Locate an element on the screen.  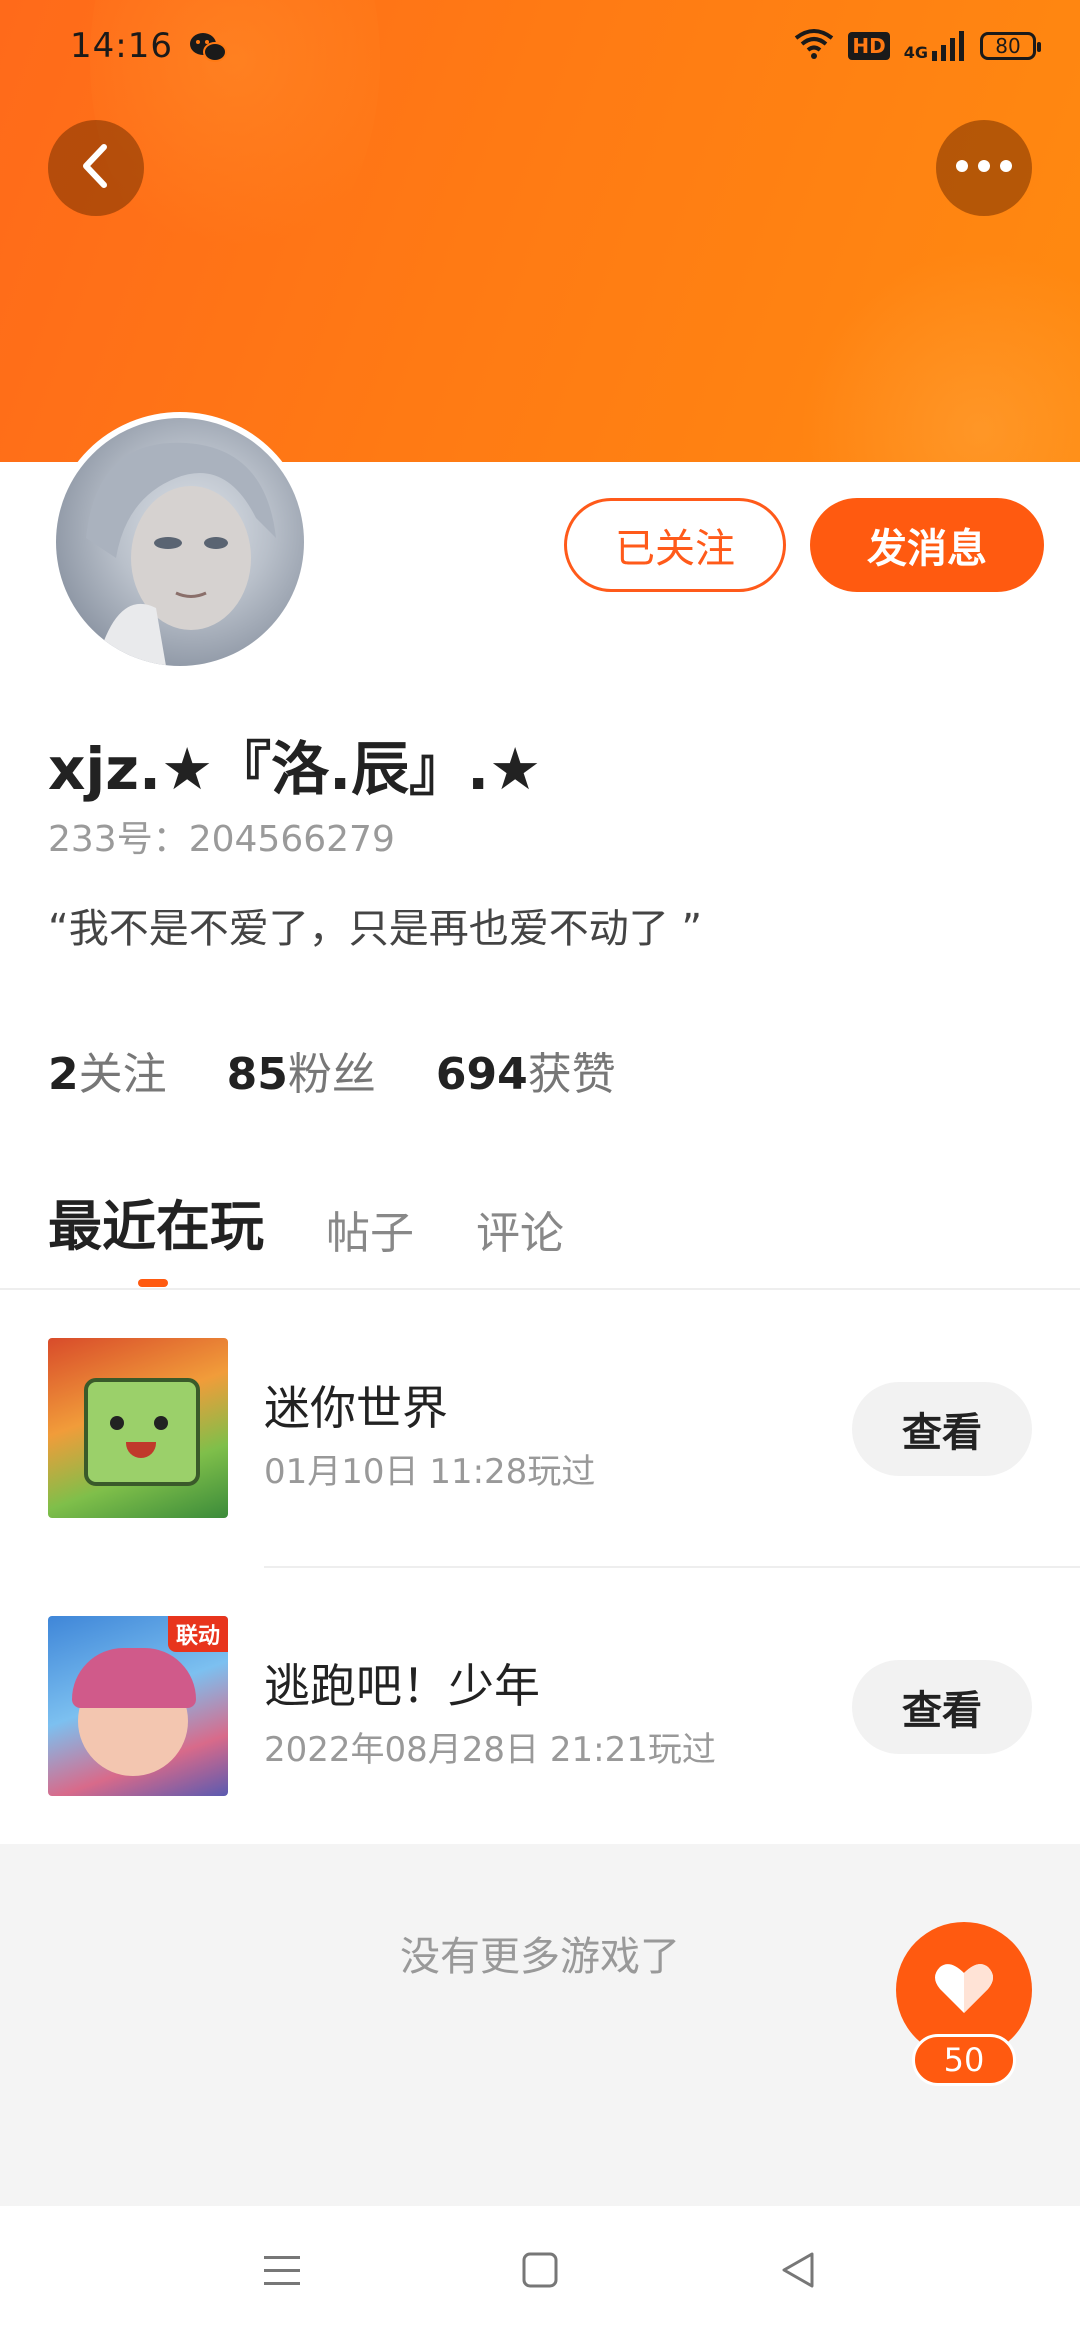
send-message-button: 发消息 is located at coordinates (927, 545).